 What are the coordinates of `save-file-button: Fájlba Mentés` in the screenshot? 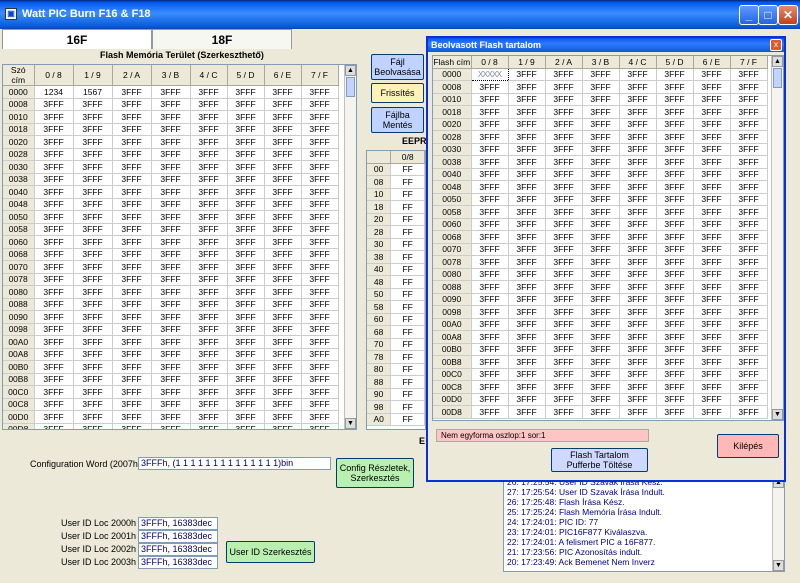 It's located at (397, 120).